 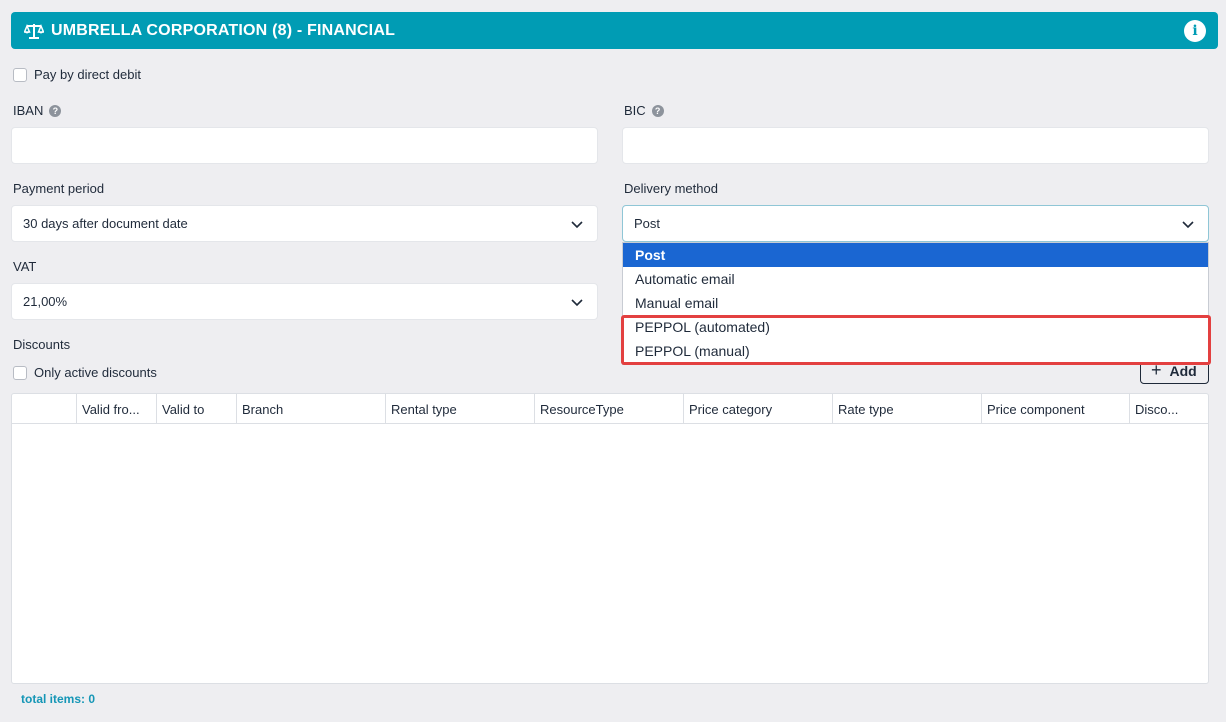 What do you see at coordinates (311, 409) in the screenshot?
I see `column-header-branch: Branch` at bounding box center [311, 409].